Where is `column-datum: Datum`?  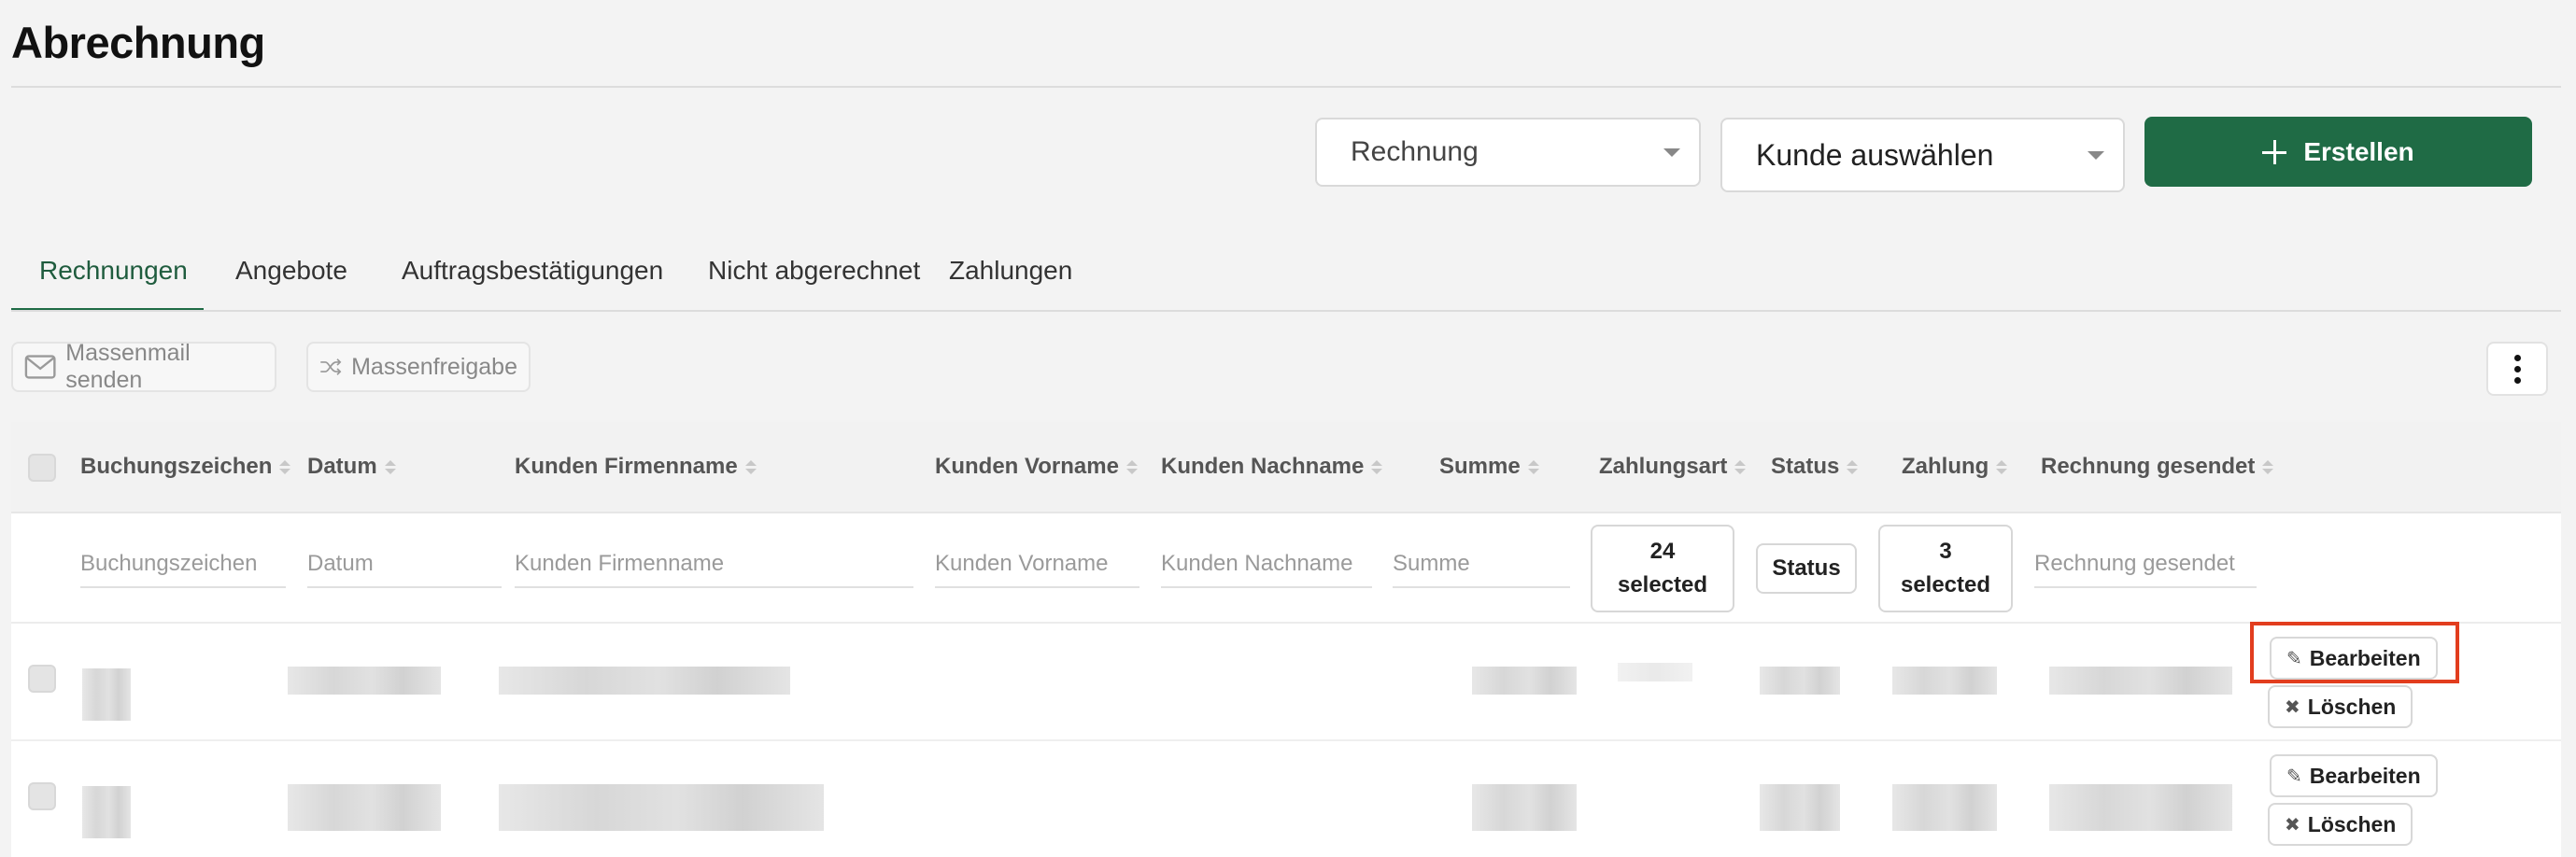 column-datum: Datum is located at coordinates (351, 467).